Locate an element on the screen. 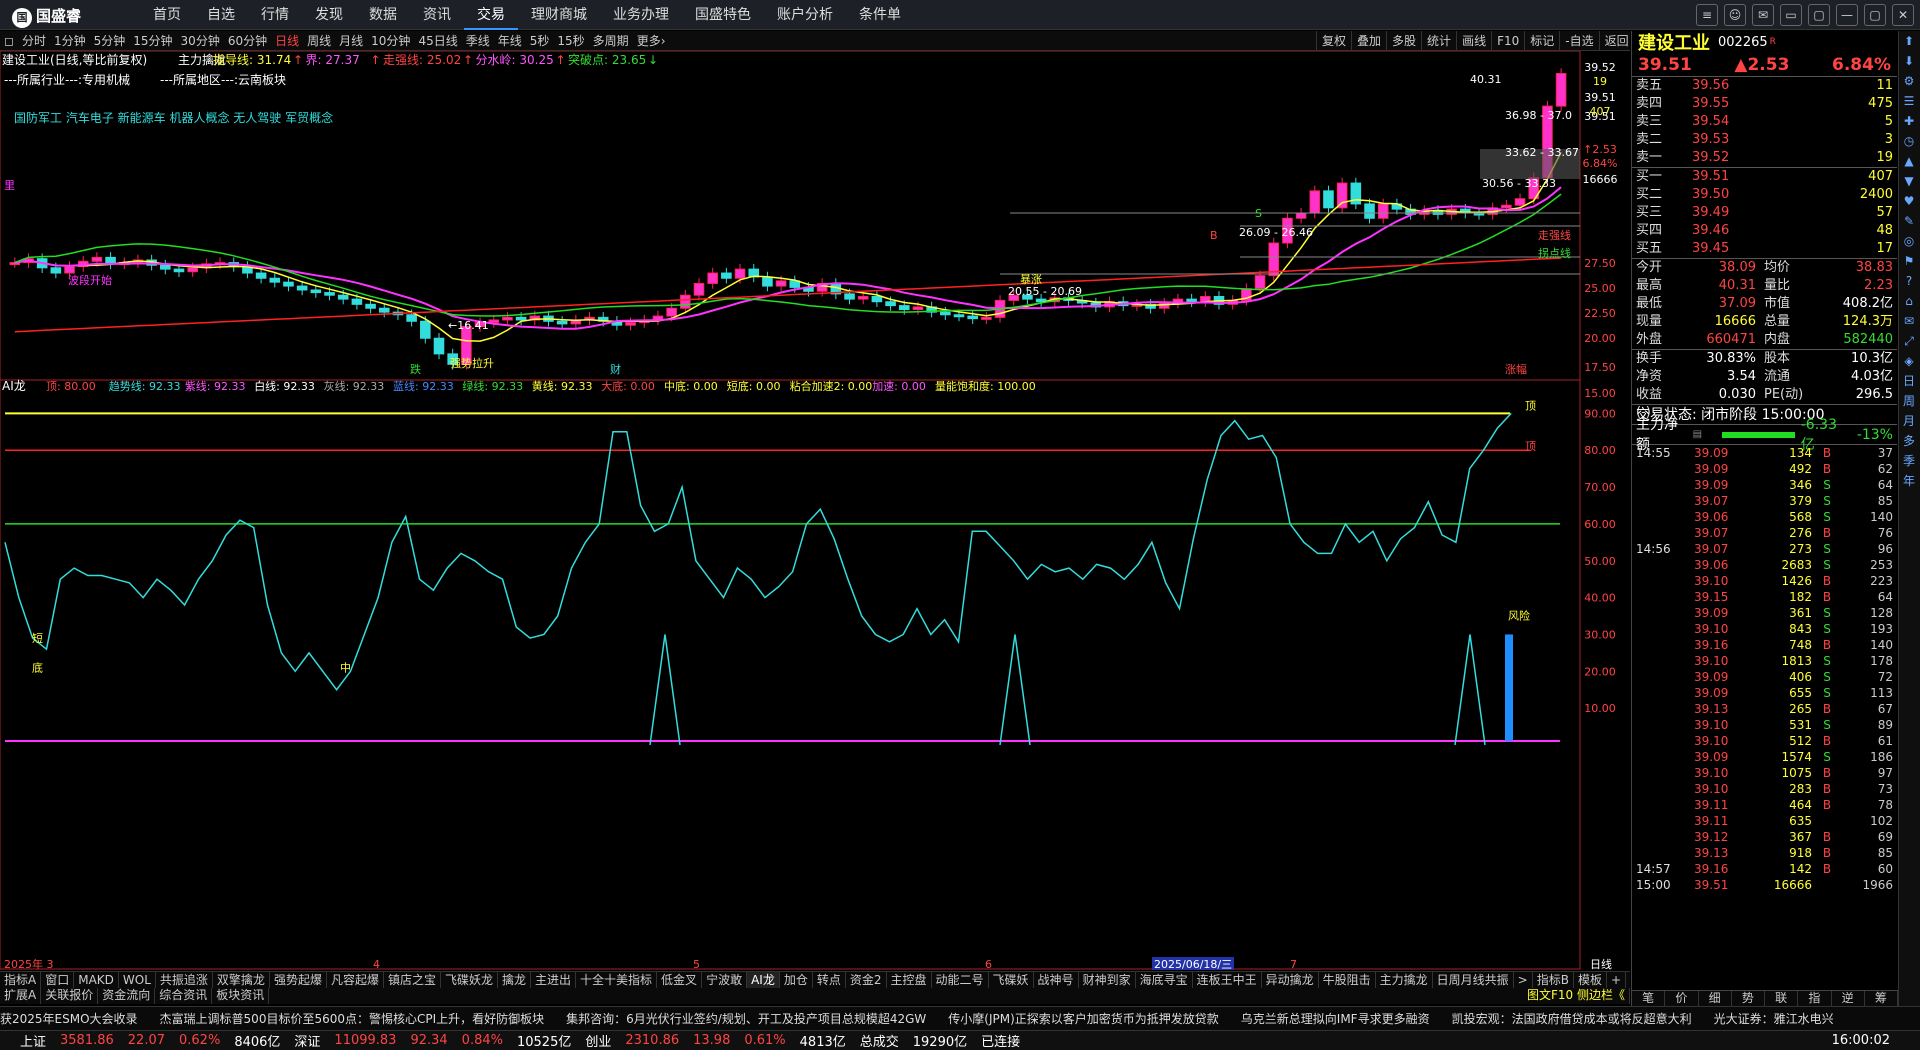 The width and height of the screenshot is (1920, 1050). window-button-icon-3: ▭ is located at coordinates (1791, 15).